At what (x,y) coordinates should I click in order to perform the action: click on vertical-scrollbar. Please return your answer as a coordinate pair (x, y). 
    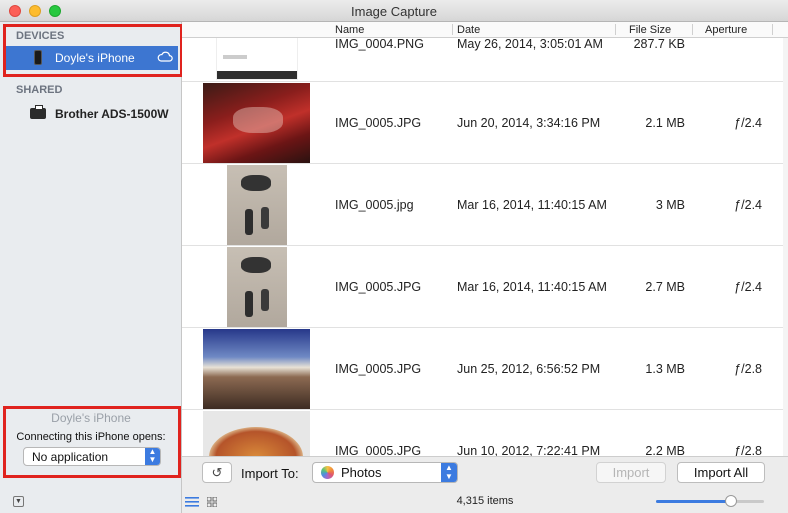
    Looking at the image, I should click on (785, 247).